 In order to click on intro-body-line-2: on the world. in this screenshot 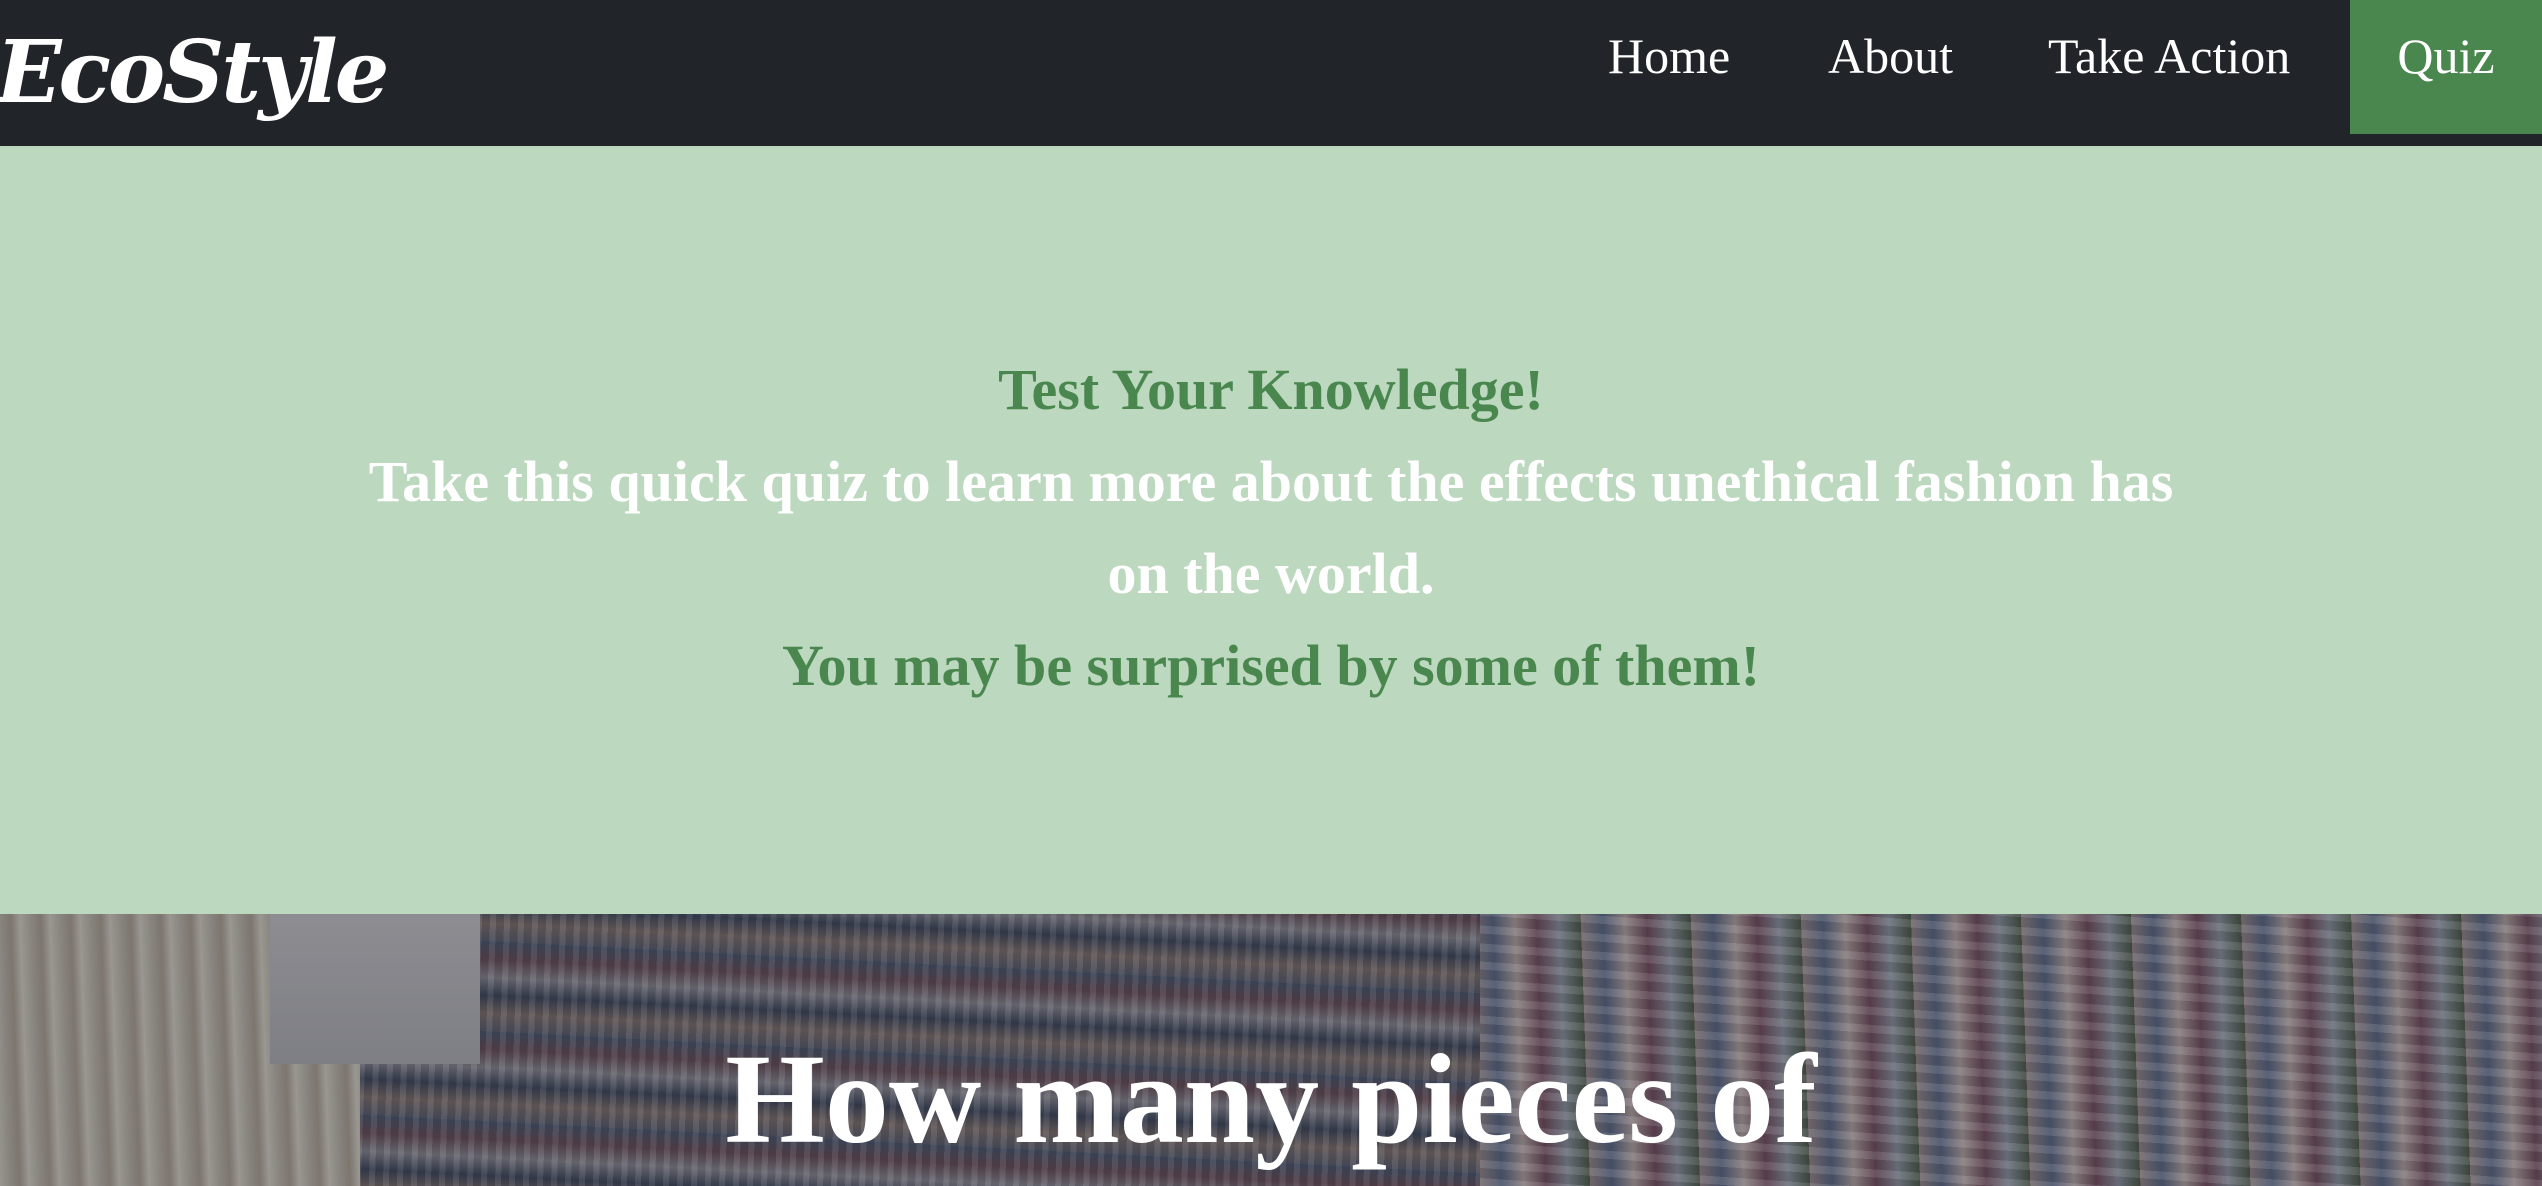, I will do `click(1271, 573)`.